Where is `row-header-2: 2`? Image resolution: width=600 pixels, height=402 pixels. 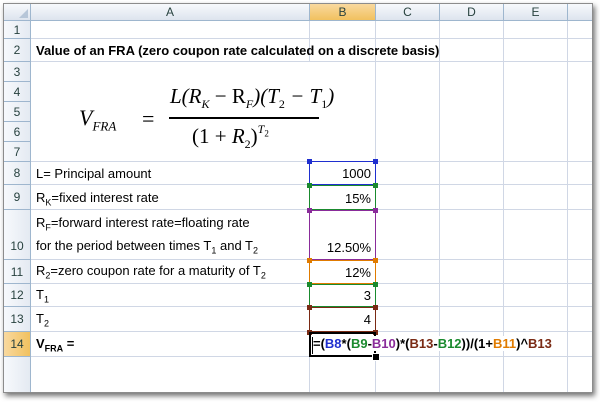
row-header-2: 2 is located at coordinates (17, 50).